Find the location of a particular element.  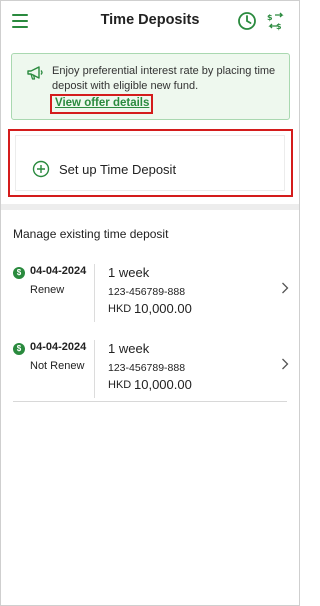

set-up-label: Set up Time Deposit is located at coordinates (118, 169).